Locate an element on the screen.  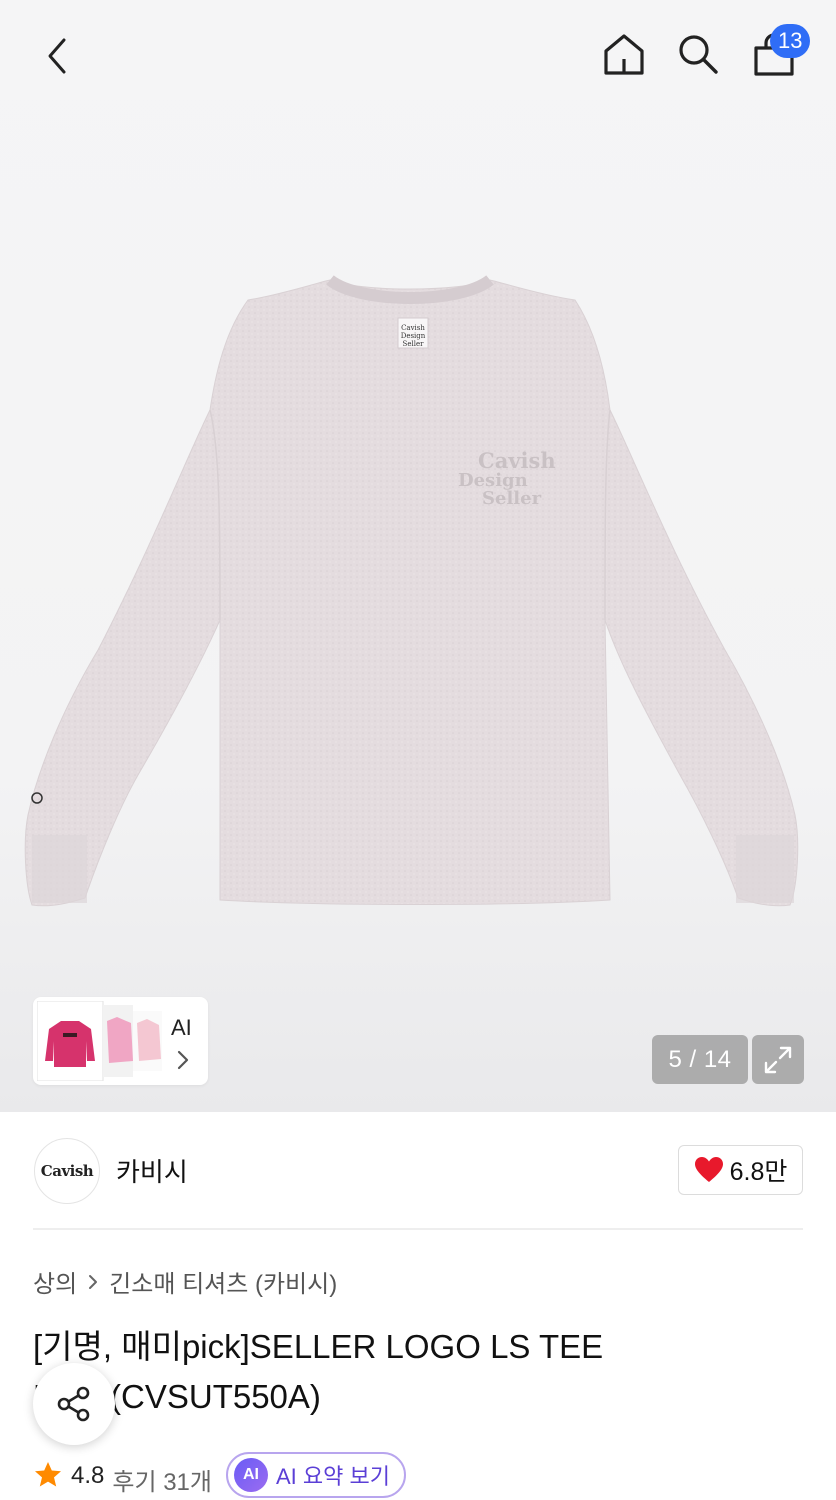
search-button is located at coordinates (698, 54).